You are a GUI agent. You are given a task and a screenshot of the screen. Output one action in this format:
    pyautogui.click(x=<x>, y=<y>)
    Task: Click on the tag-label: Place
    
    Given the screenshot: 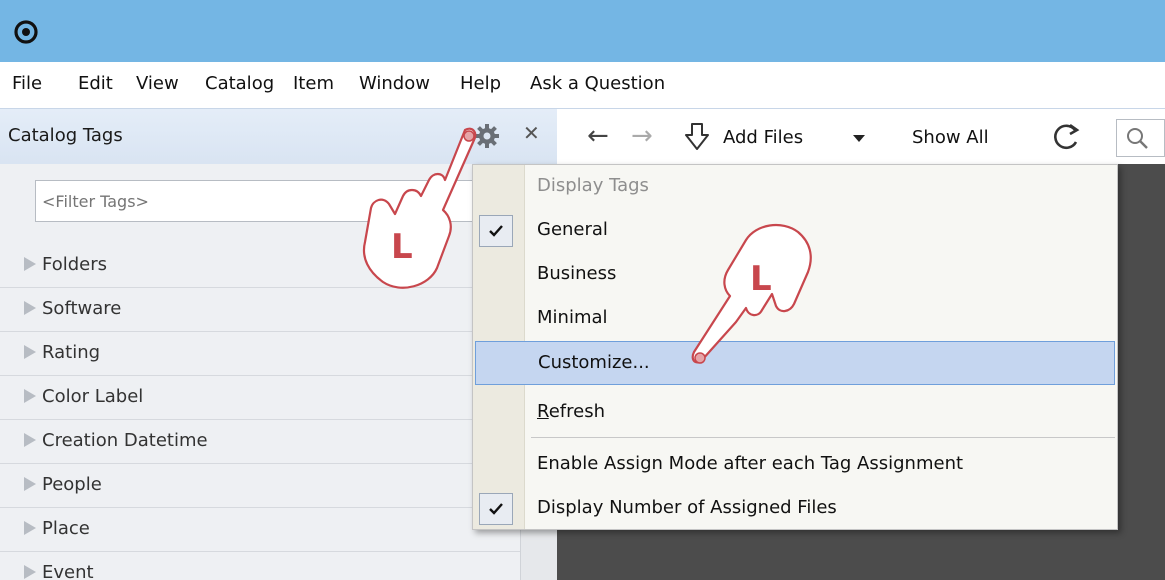 What is the action you would take?
    pyautogui.click(x=66, y=528)
    